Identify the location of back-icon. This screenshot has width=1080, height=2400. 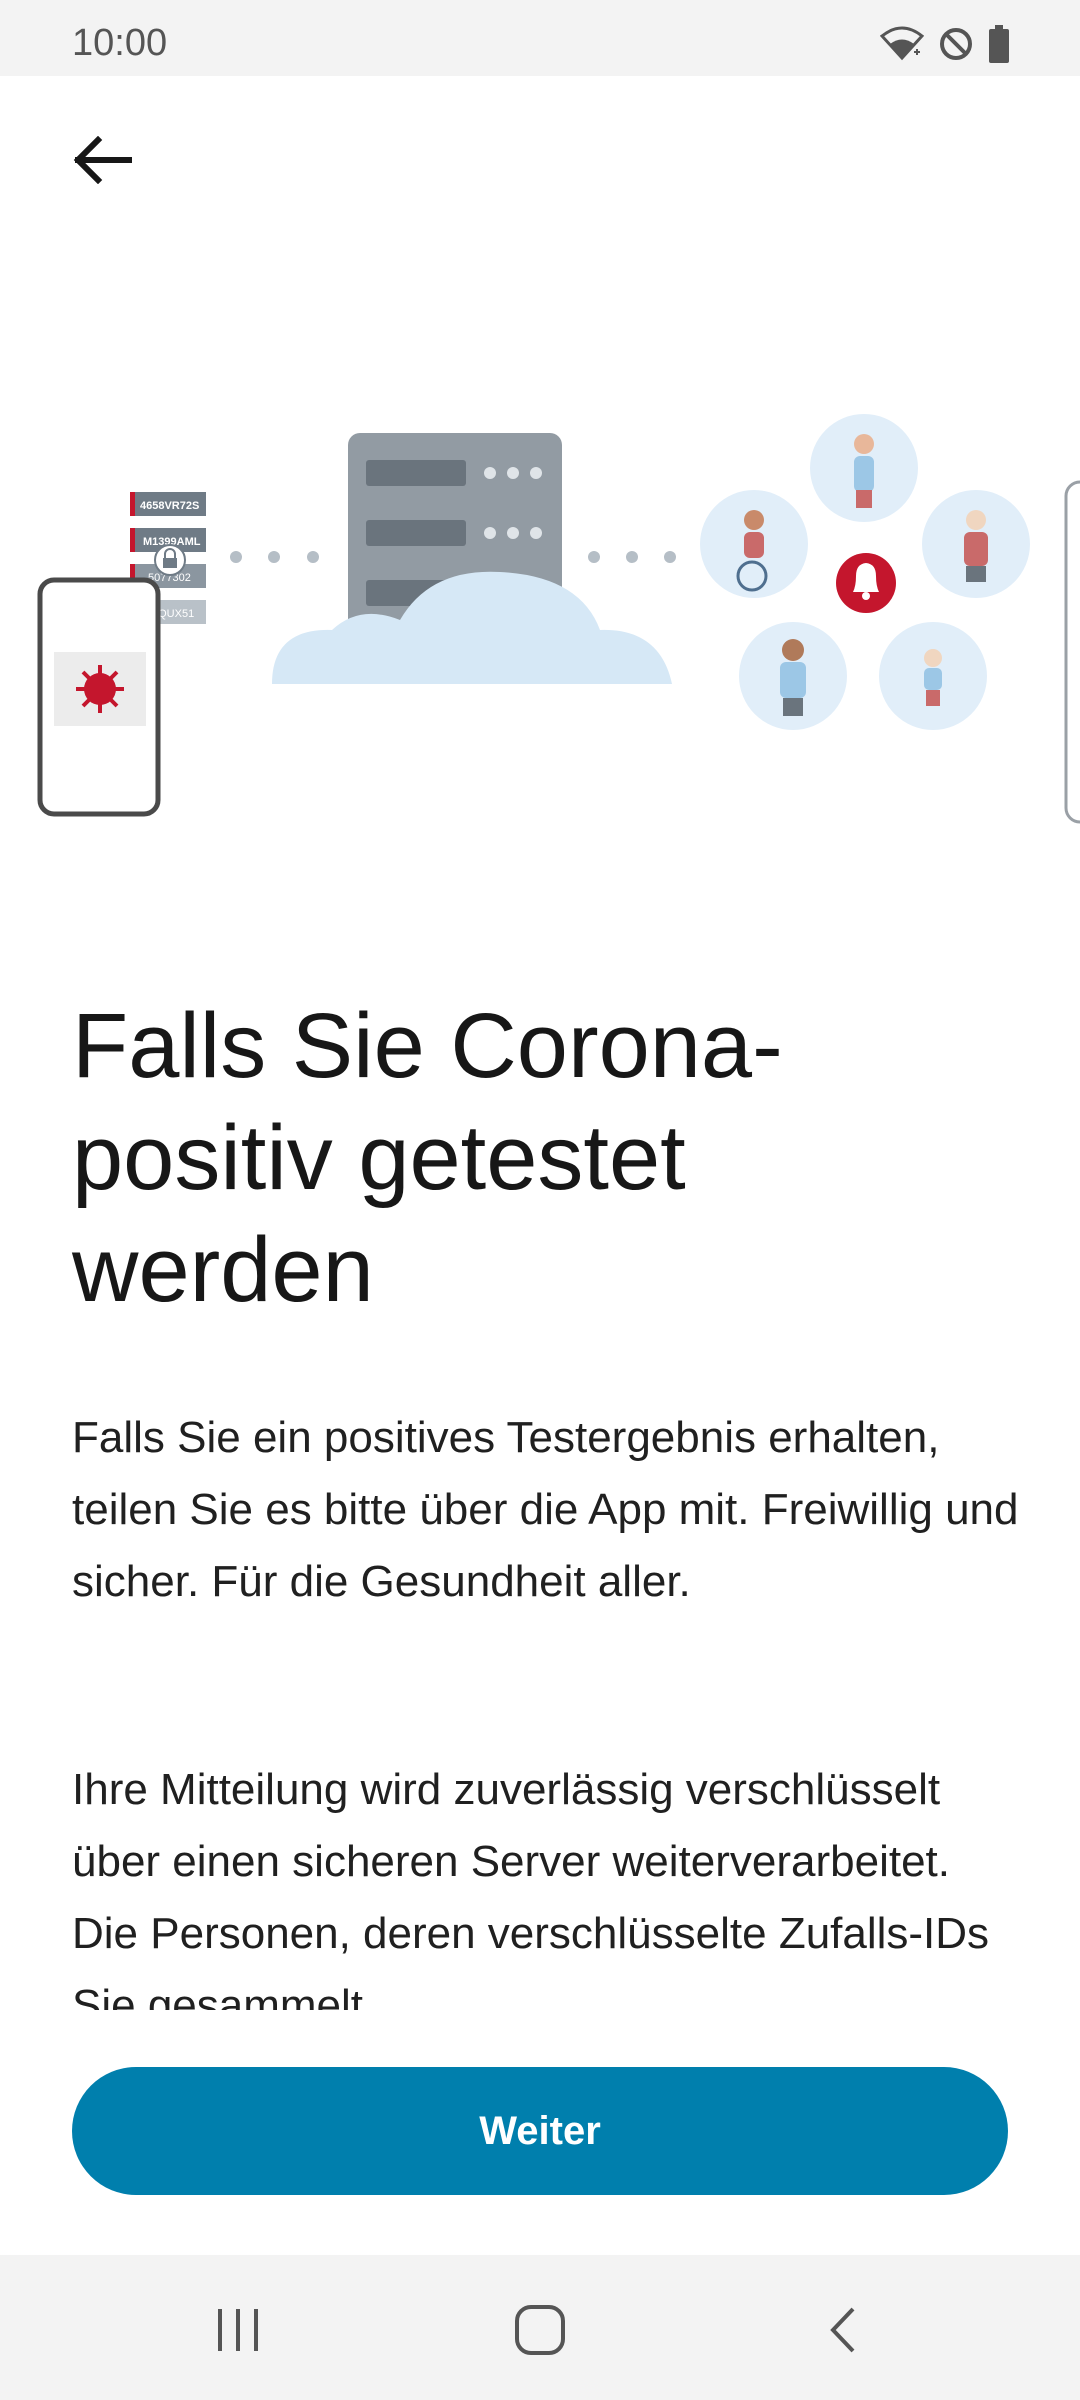
(842, 2330).